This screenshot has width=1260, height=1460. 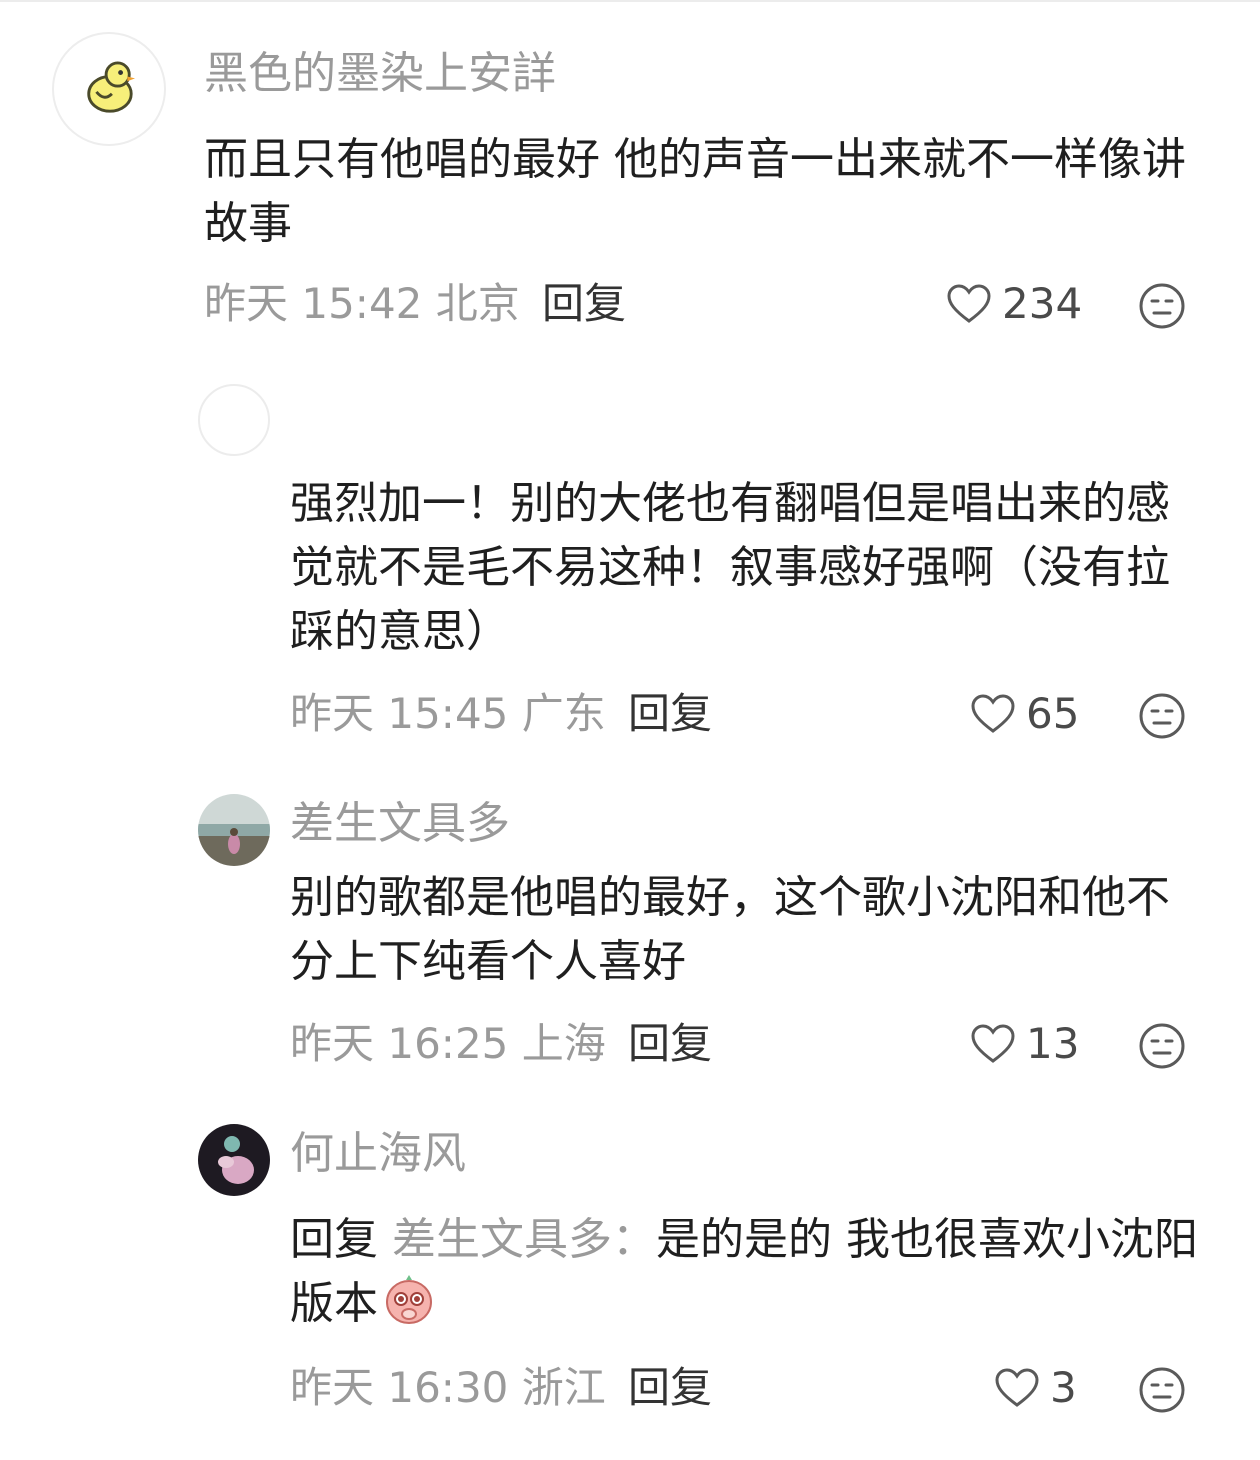 I want to click on comment-username: 差生文具多, so click(x=400, y=824).